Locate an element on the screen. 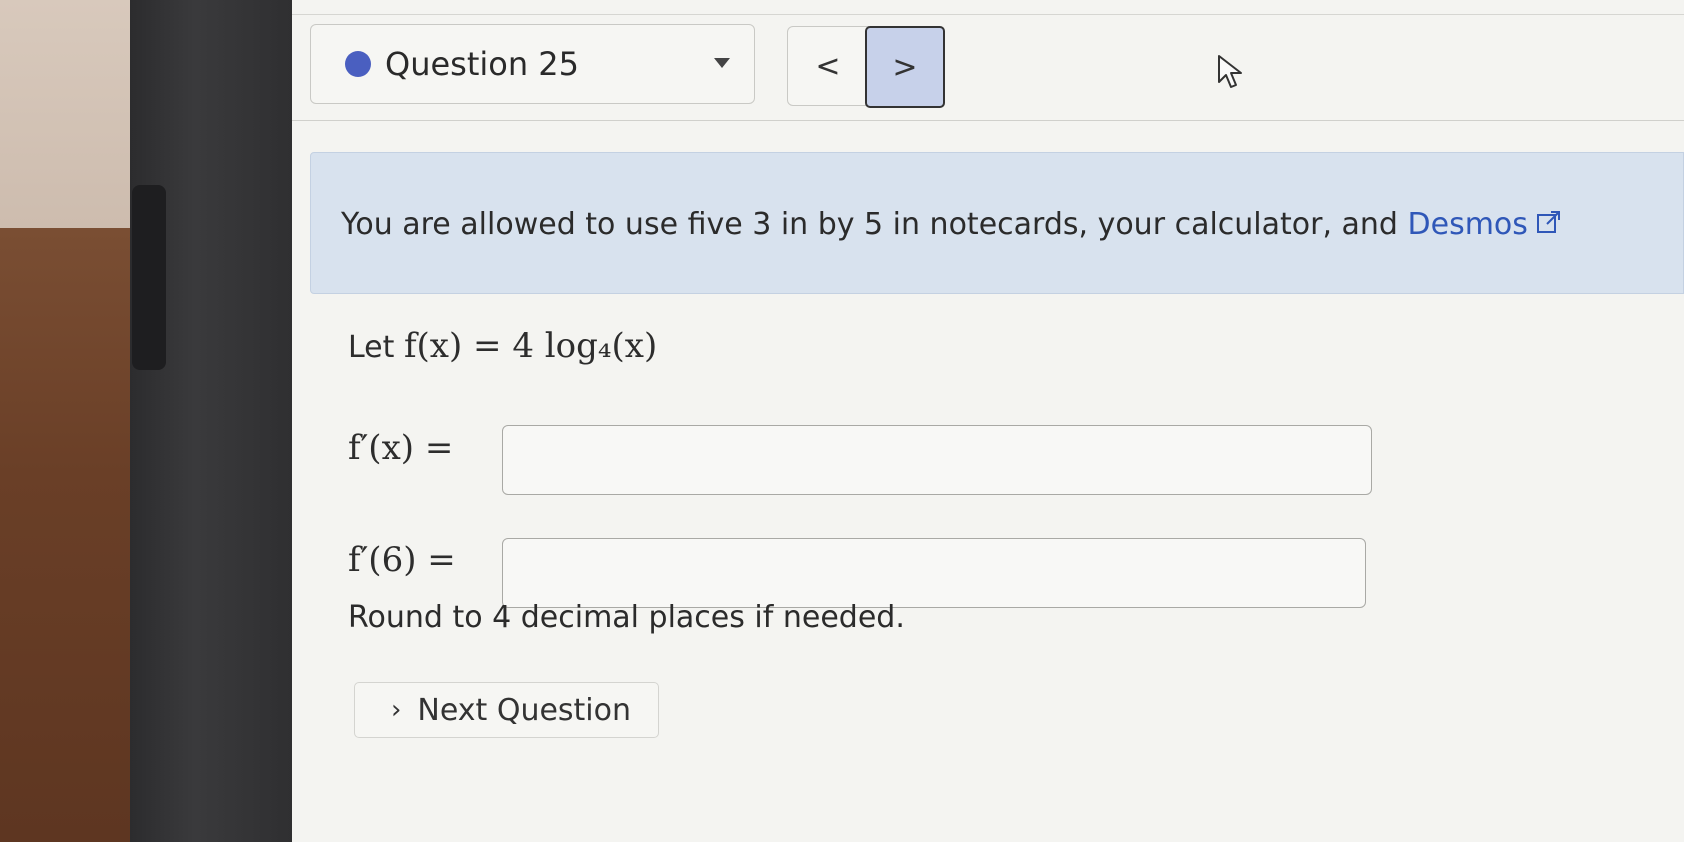  chevron-right-icon: › is located at coordinates (396, 710).